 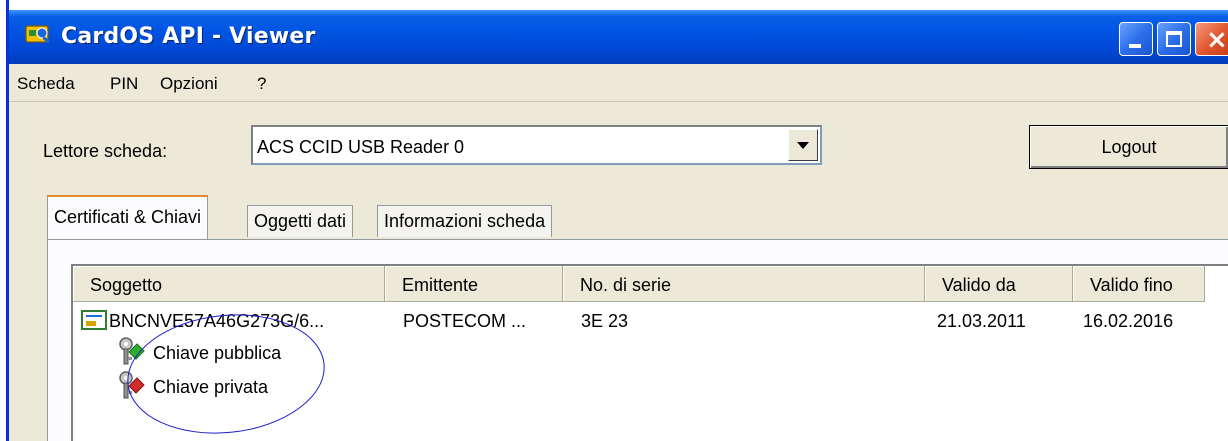 I want to click on public-key-label: Chiave pubblica, so click(x=217, y=353).